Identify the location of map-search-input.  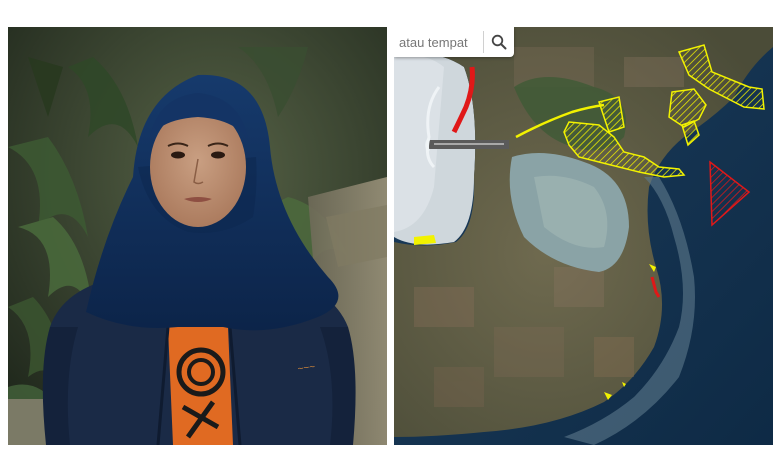
(438, 42).